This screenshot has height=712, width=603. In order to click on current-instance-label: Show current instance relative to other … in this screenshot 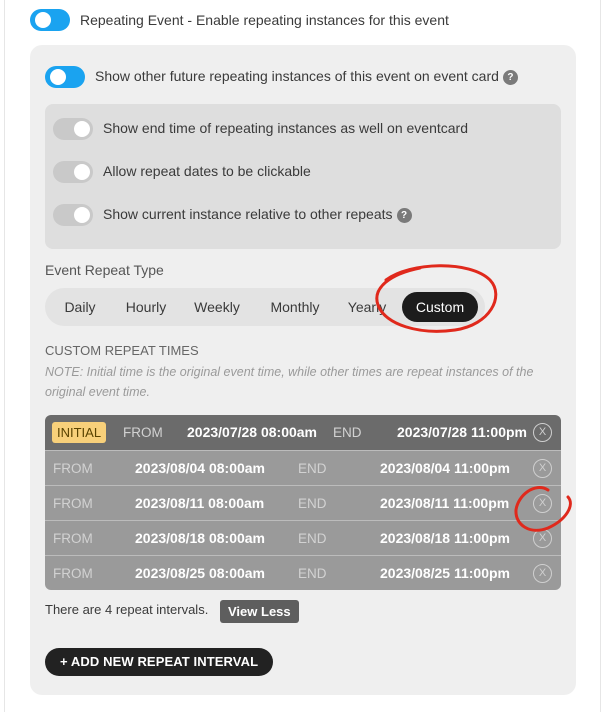, I will do `click(257, 214)`.